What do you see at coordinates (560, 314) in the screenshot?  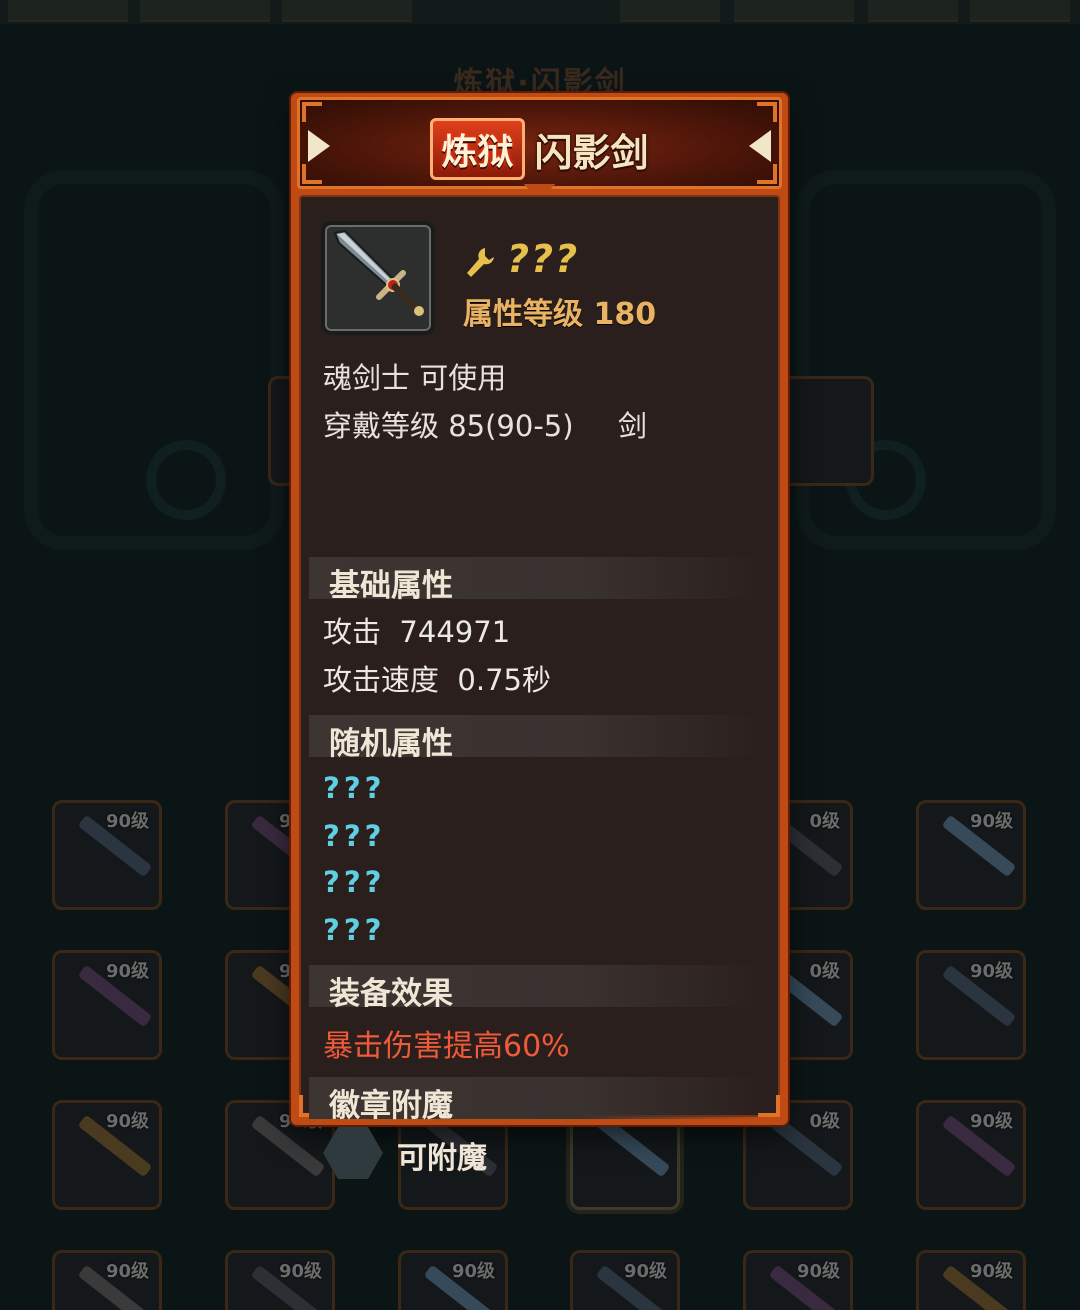 I see `attribute-level: 属性等级 180` at bounding box center [560, 314].